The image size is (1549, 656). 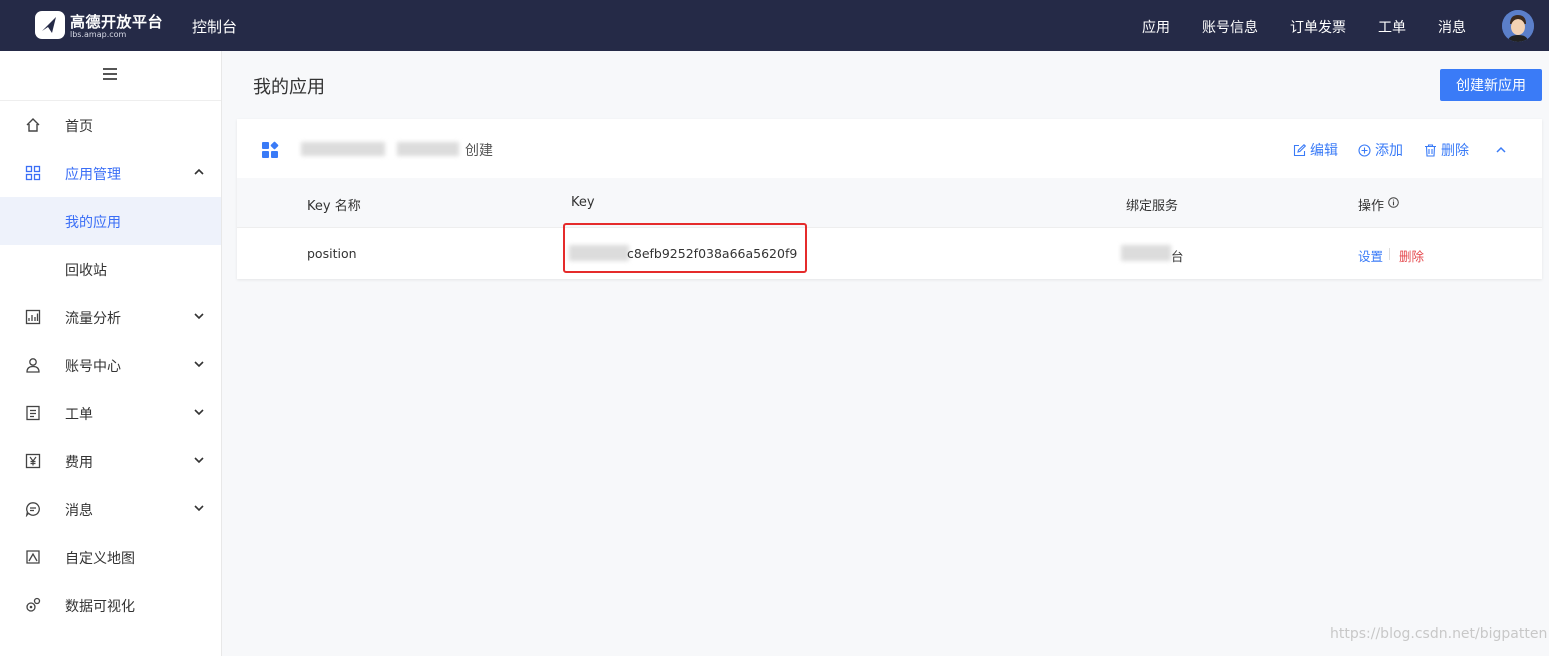 What do you see at coordinates (1389, 151) in the screenshot?
I see `add-label: 添加` at bounding box center [1389, 151].